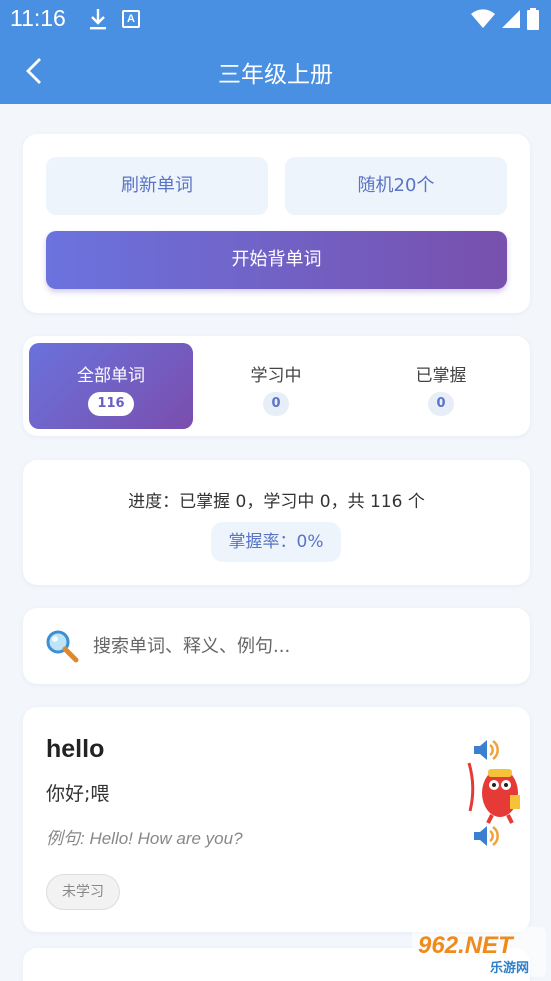 The image size is (551, 981). Describe the element at coordinates (275, 52) in the screenshot. I see `app-bar: 11:16 A 三年级上册` at that location.